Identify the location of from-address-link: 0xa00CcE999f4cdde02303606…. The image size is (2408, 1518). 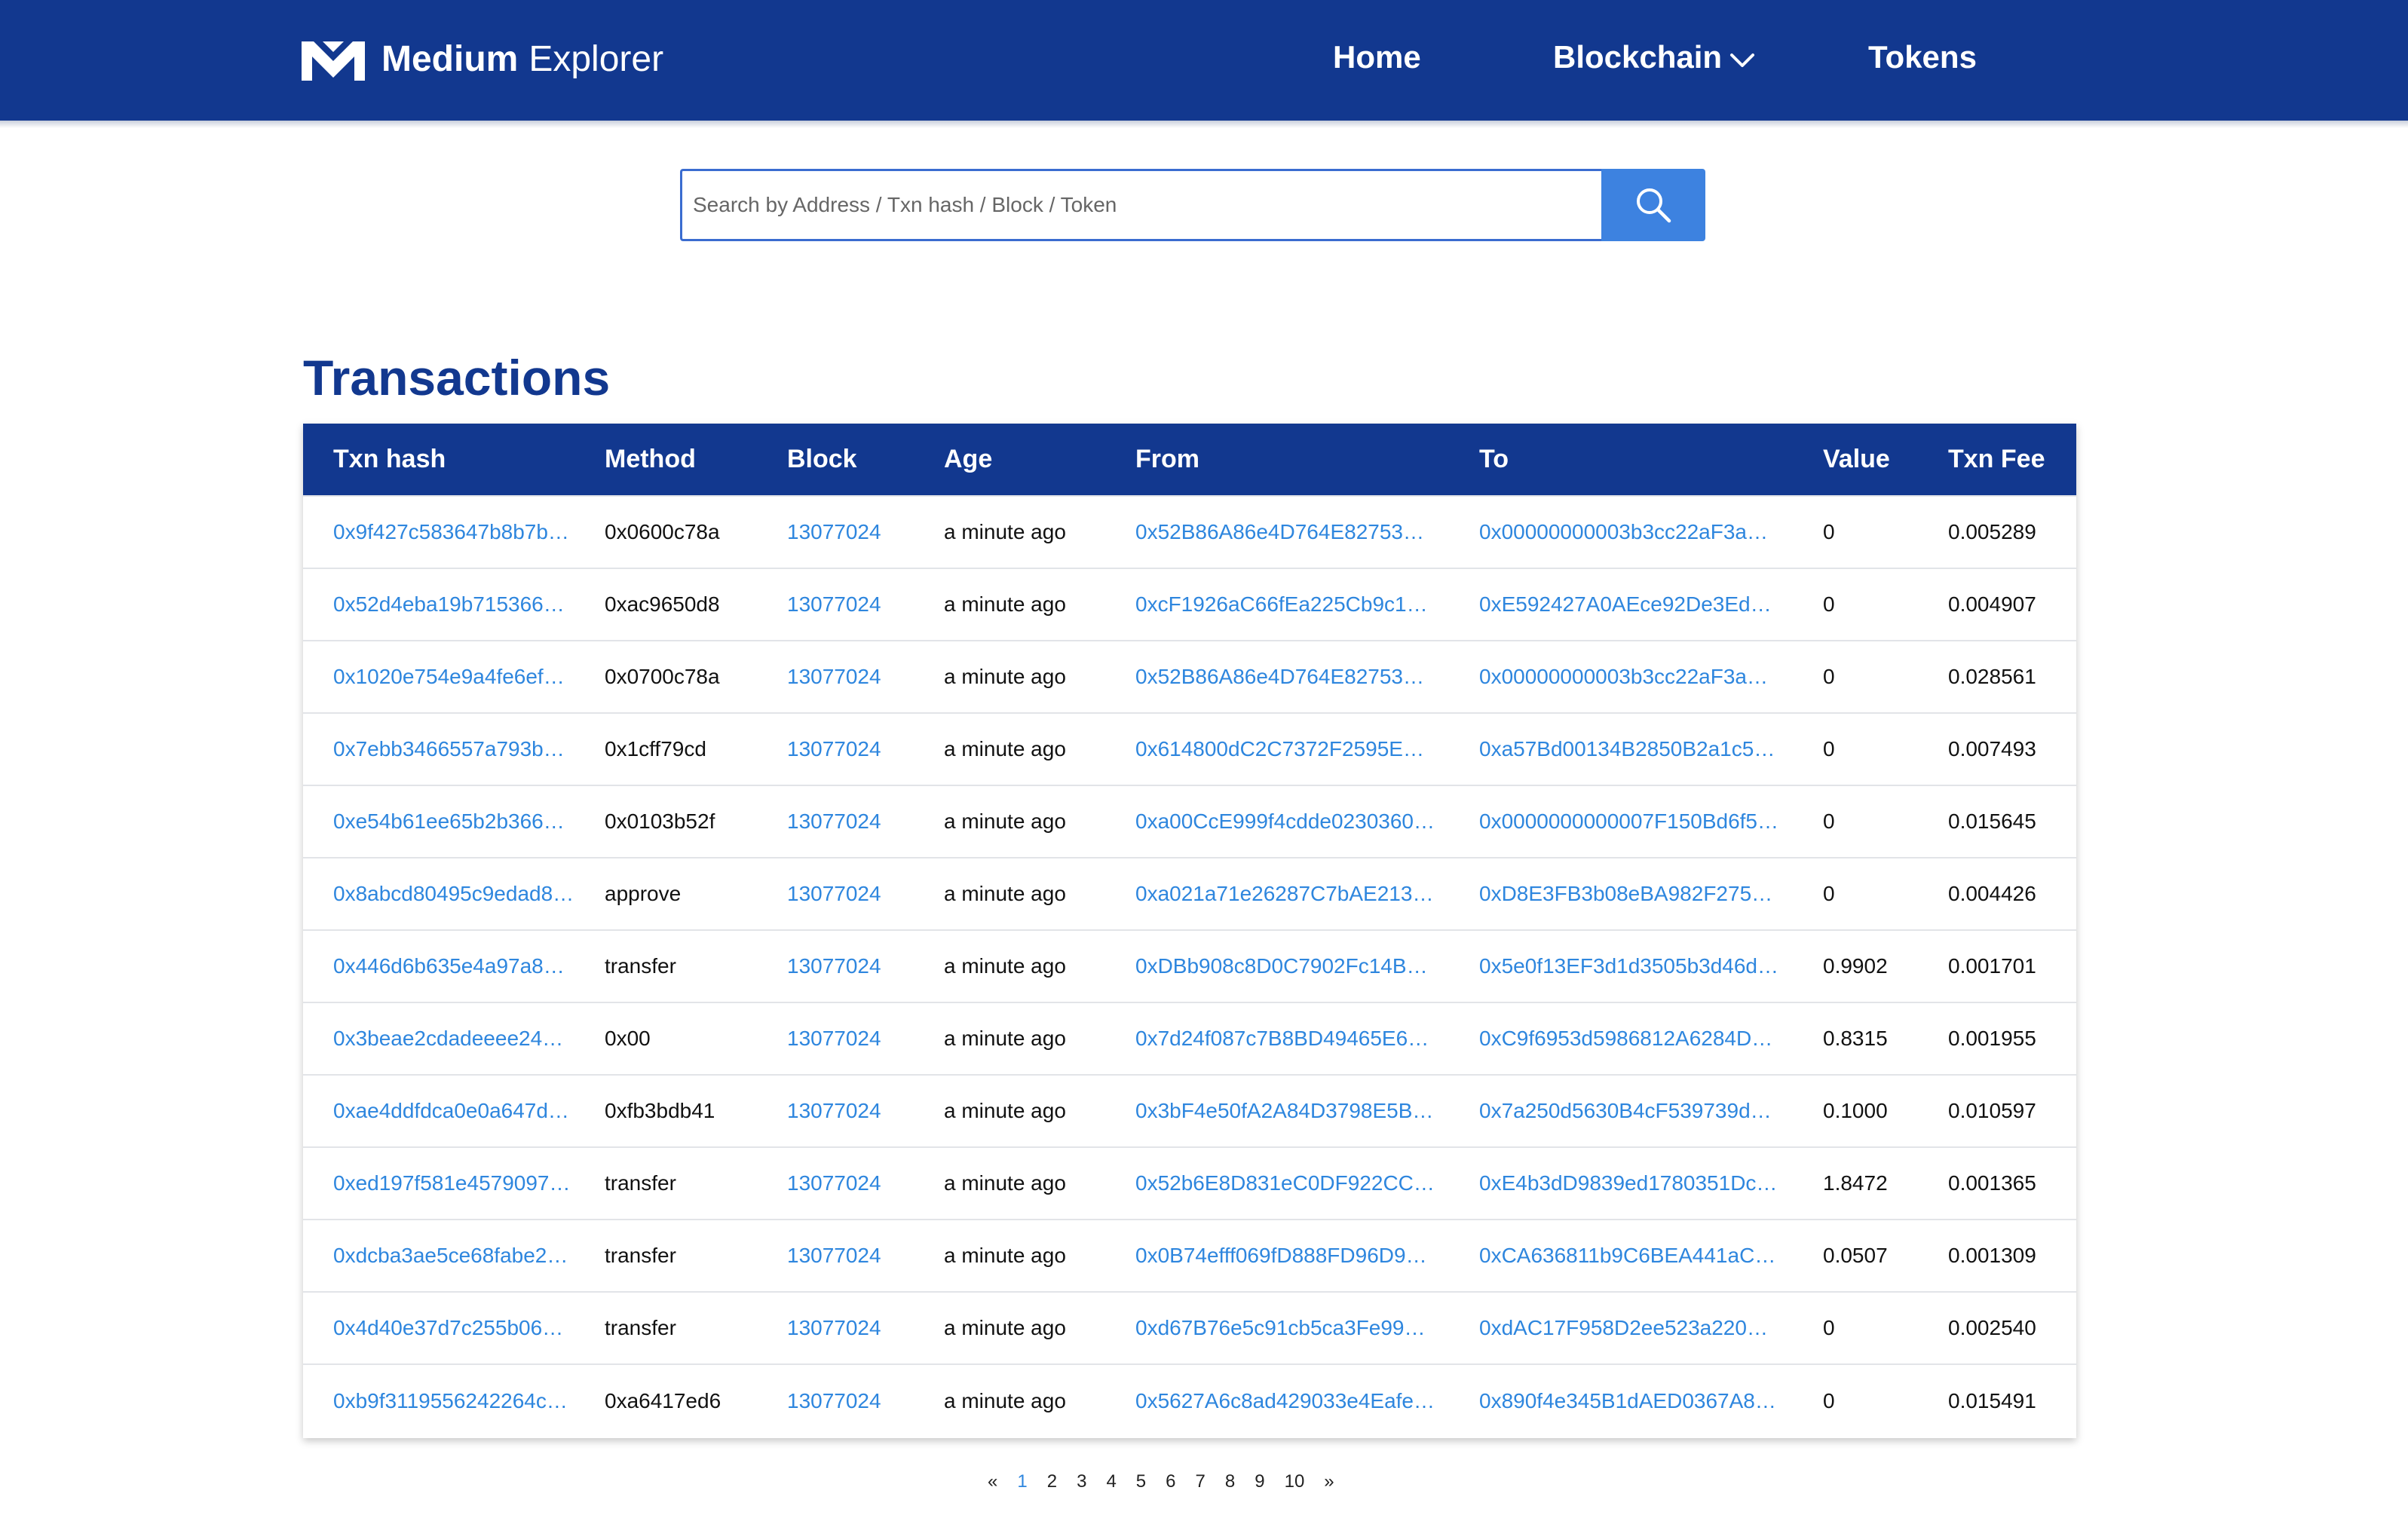
(1277, 822).